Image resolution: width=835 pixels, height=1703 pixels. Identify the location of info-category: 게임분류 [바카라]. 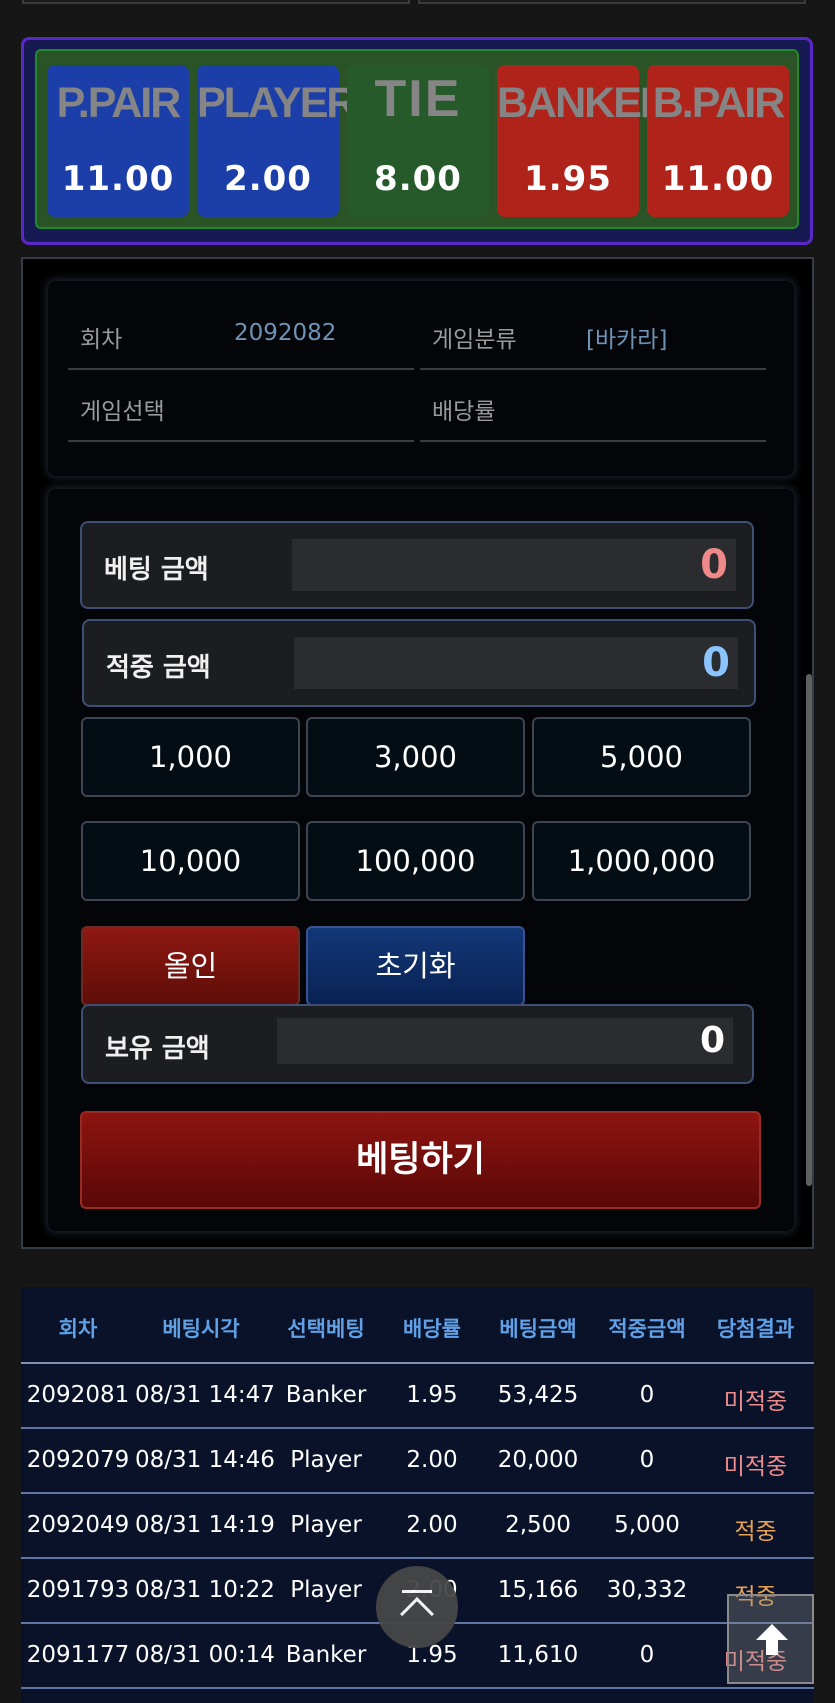
(593, 334).